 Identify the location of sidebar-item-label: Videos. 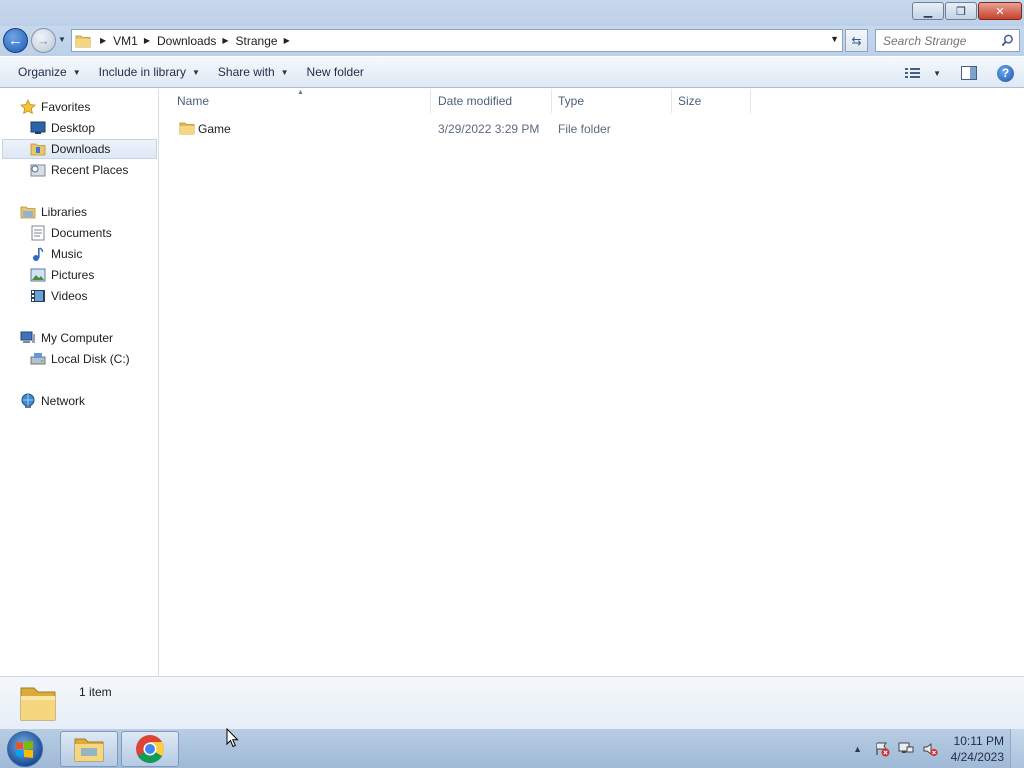
(69, 296).